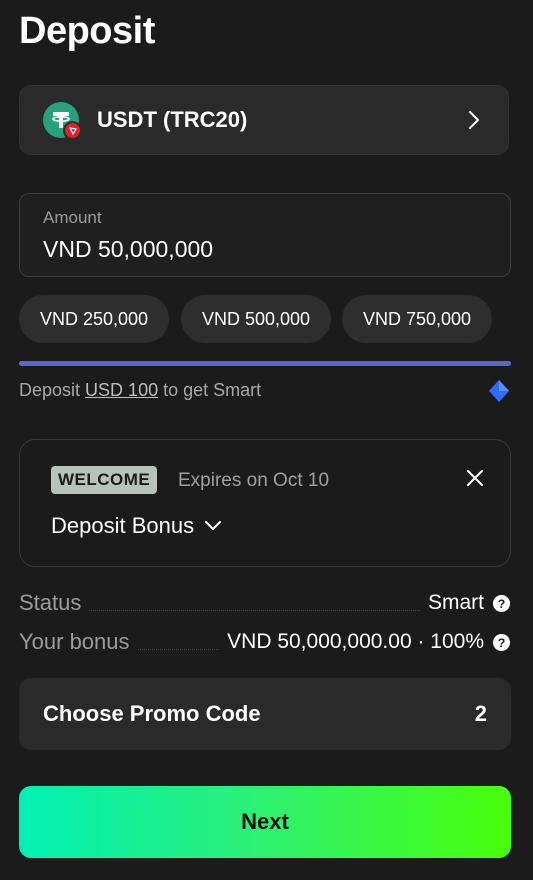 The width and height of the screenshot is (533, 880). Describe the element at coordinates (265, 822) in the screenshot. I see `next-button: Next` at that location.